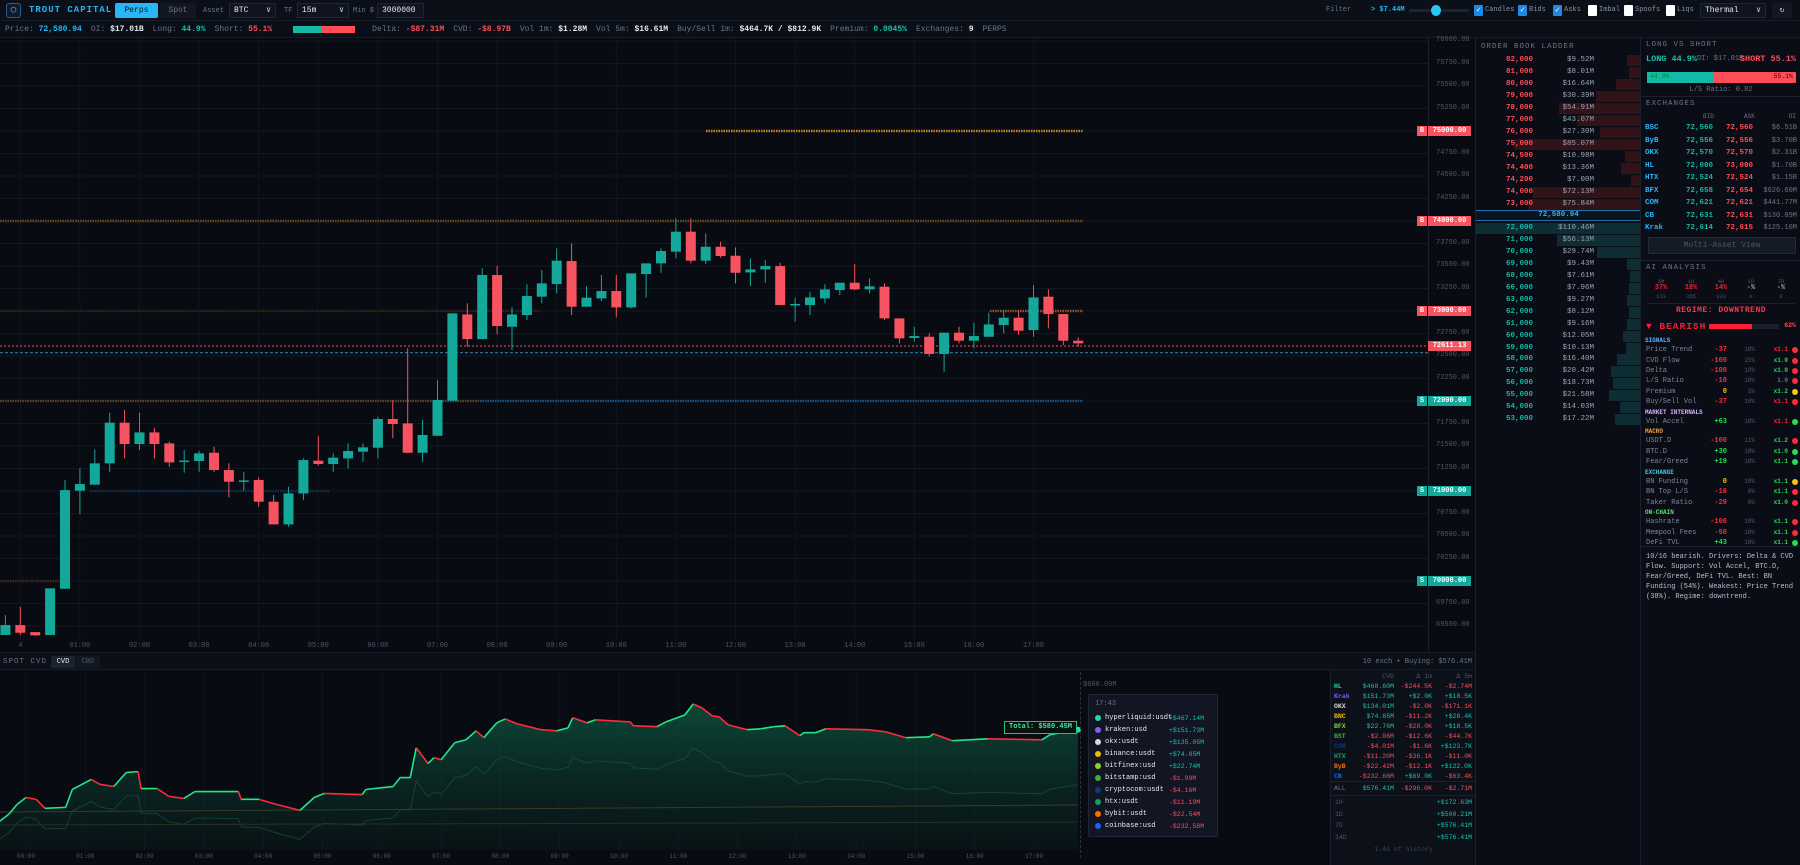 Image resolution: width=1800 pixels, height=865 pixels. What do you see at coordinates (1592, 10) in the screenshot?
I see `checkbox-imbal` at bounding box center [1592, 10].